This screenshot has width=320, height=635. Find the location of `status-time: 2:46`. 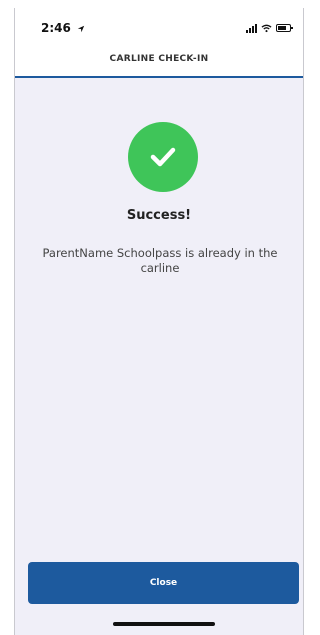

status-time: 2:46 is located at coordinates (63, 28).